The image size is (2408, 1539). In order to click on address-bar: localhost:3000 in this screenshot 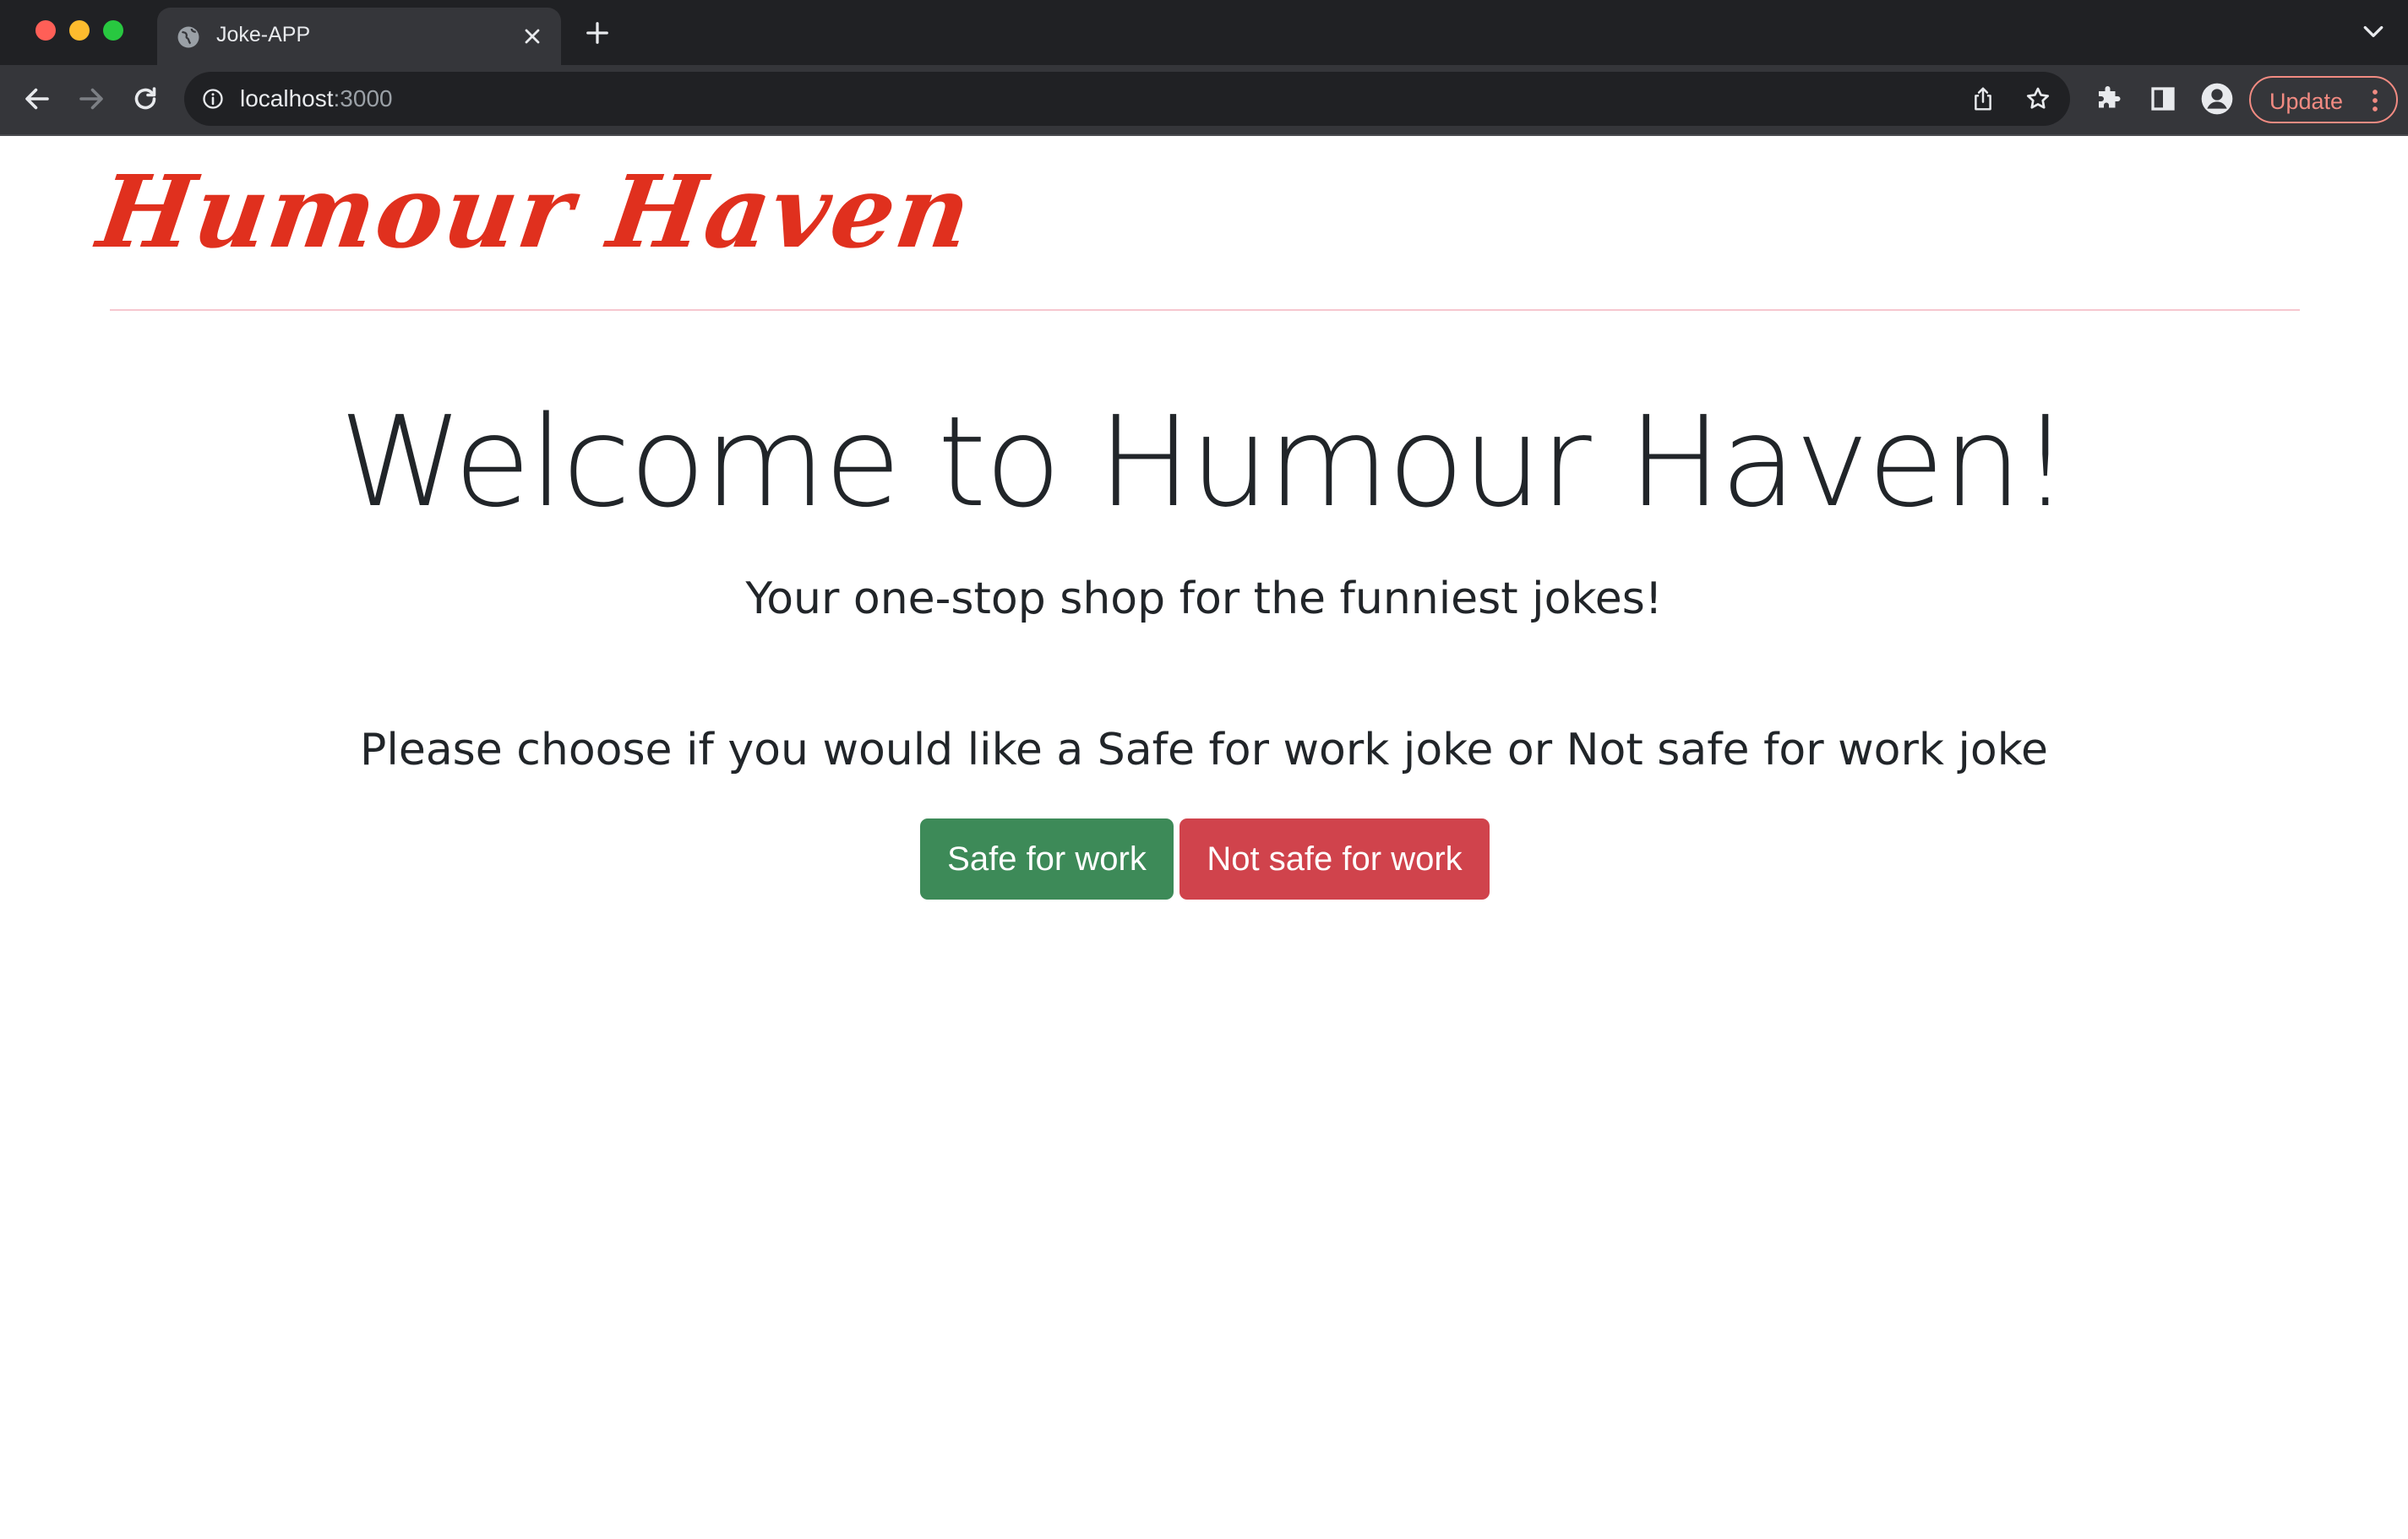, I will do `click(1127, 99)`.